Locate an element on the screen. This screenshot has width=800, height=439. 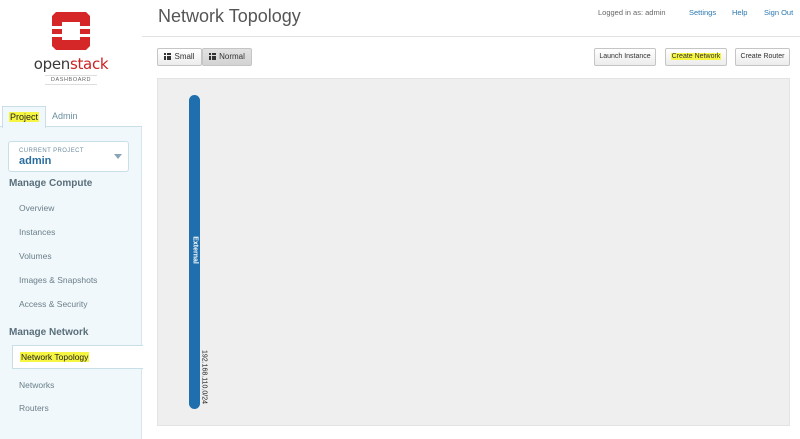
view-normal-button: Normal is located at coordinates (227, 57).